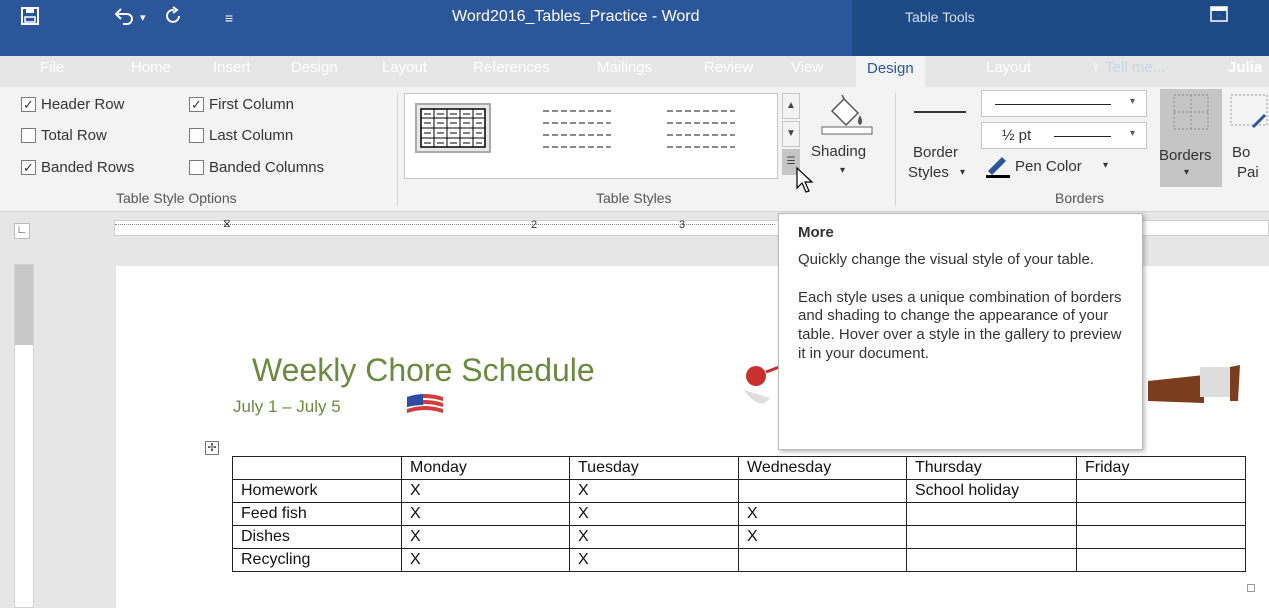 The width and height of the screenshot is (1269, 608). Describe the element at coordinates (317, 491) in the screenshot. I see `table-cell: Homework` at that location.